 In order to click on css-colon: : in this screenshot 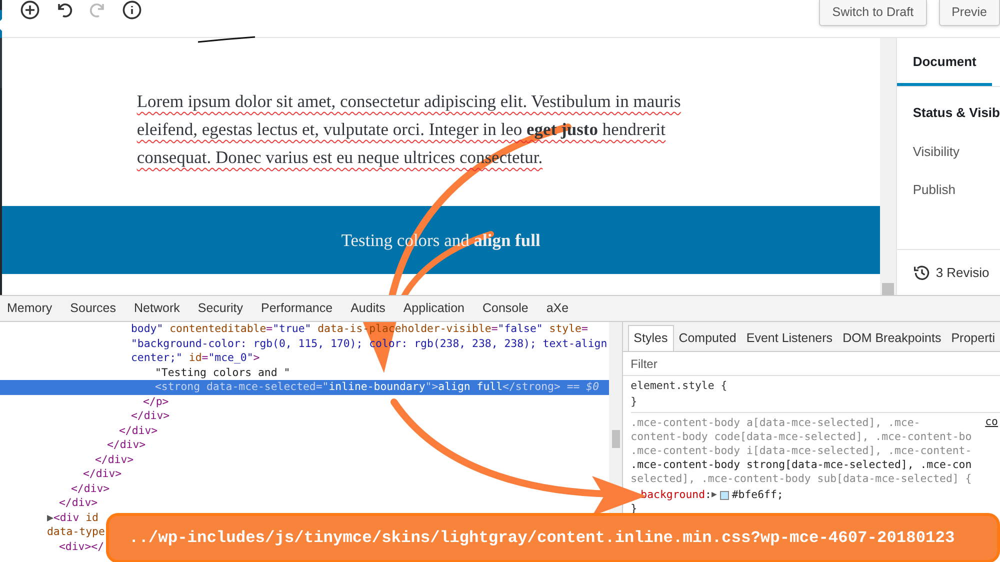, I will do `click(708, 495)`.